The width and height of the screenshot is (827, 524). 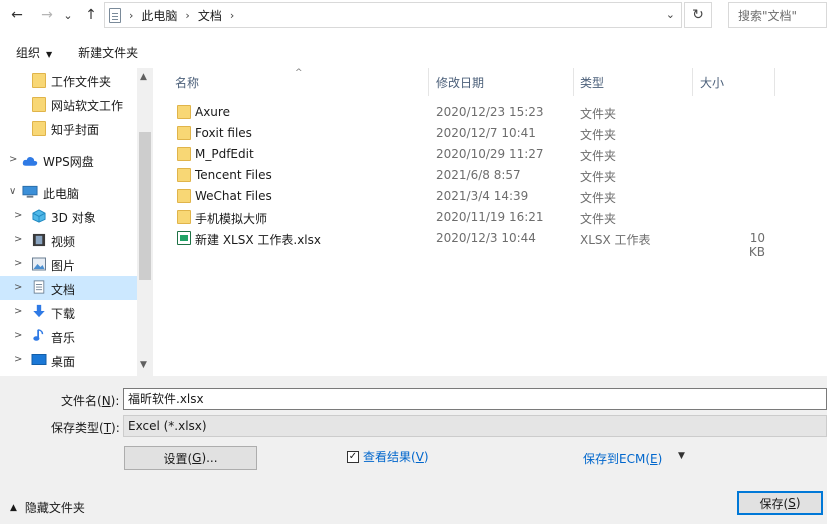 What do you see at coordinates (300, 82) in the screenshot?
I see `column-header-name: 名称` at bounding box center [300, 82].